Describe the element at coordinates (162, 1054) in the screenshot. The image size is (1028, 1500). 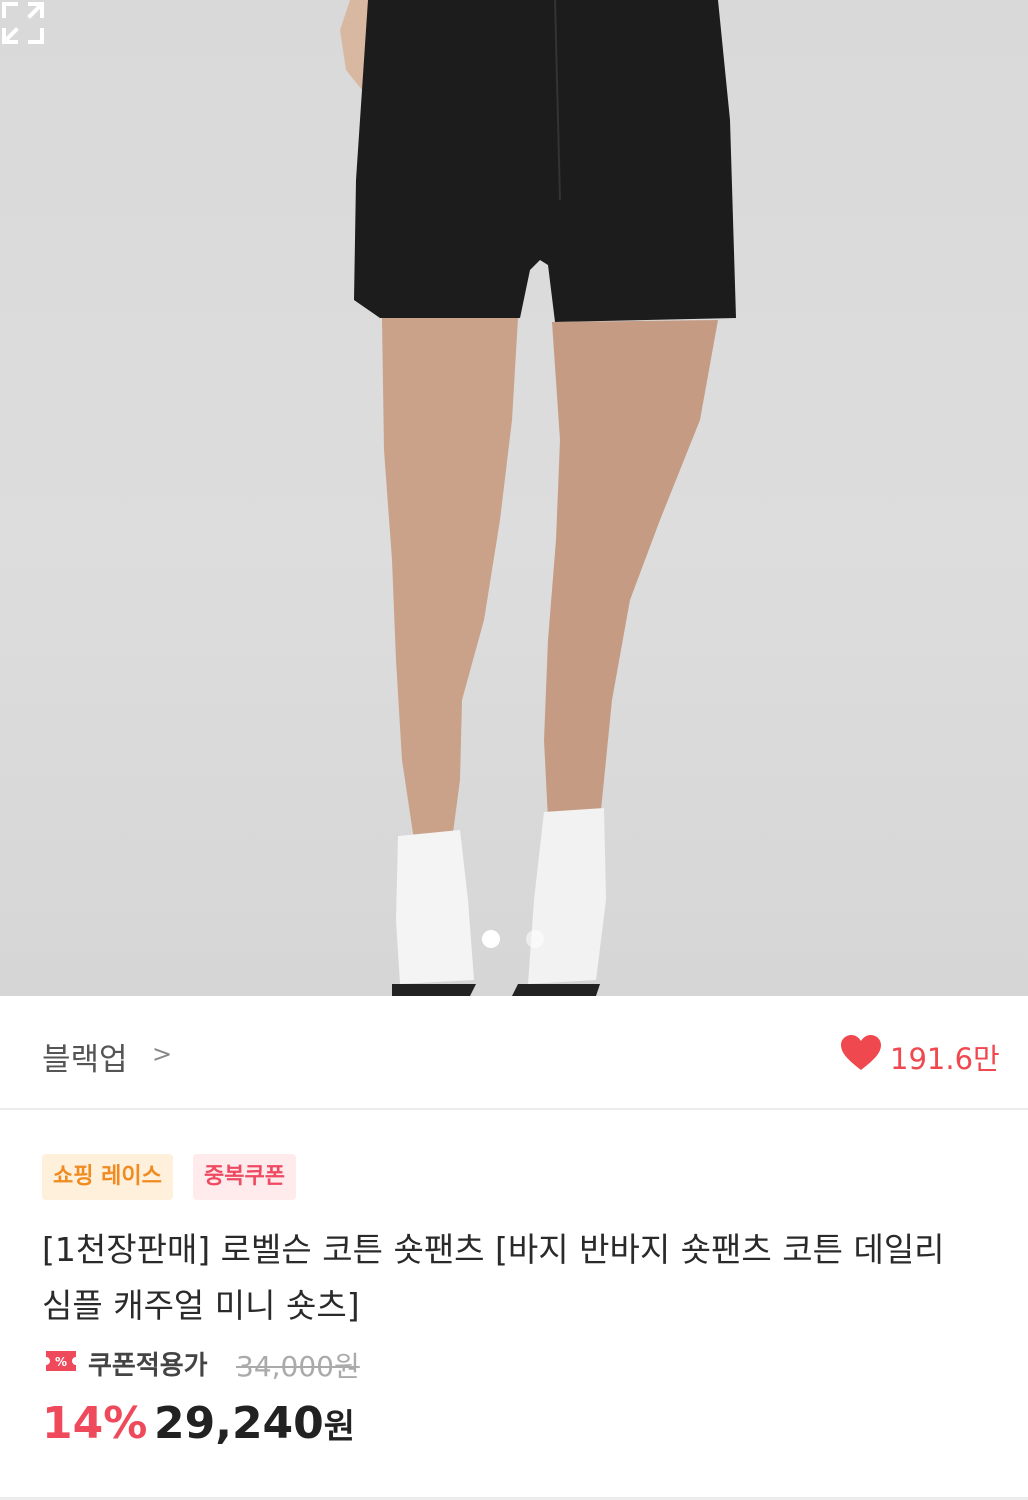
I see `chevron-right-icon: >` at that location.